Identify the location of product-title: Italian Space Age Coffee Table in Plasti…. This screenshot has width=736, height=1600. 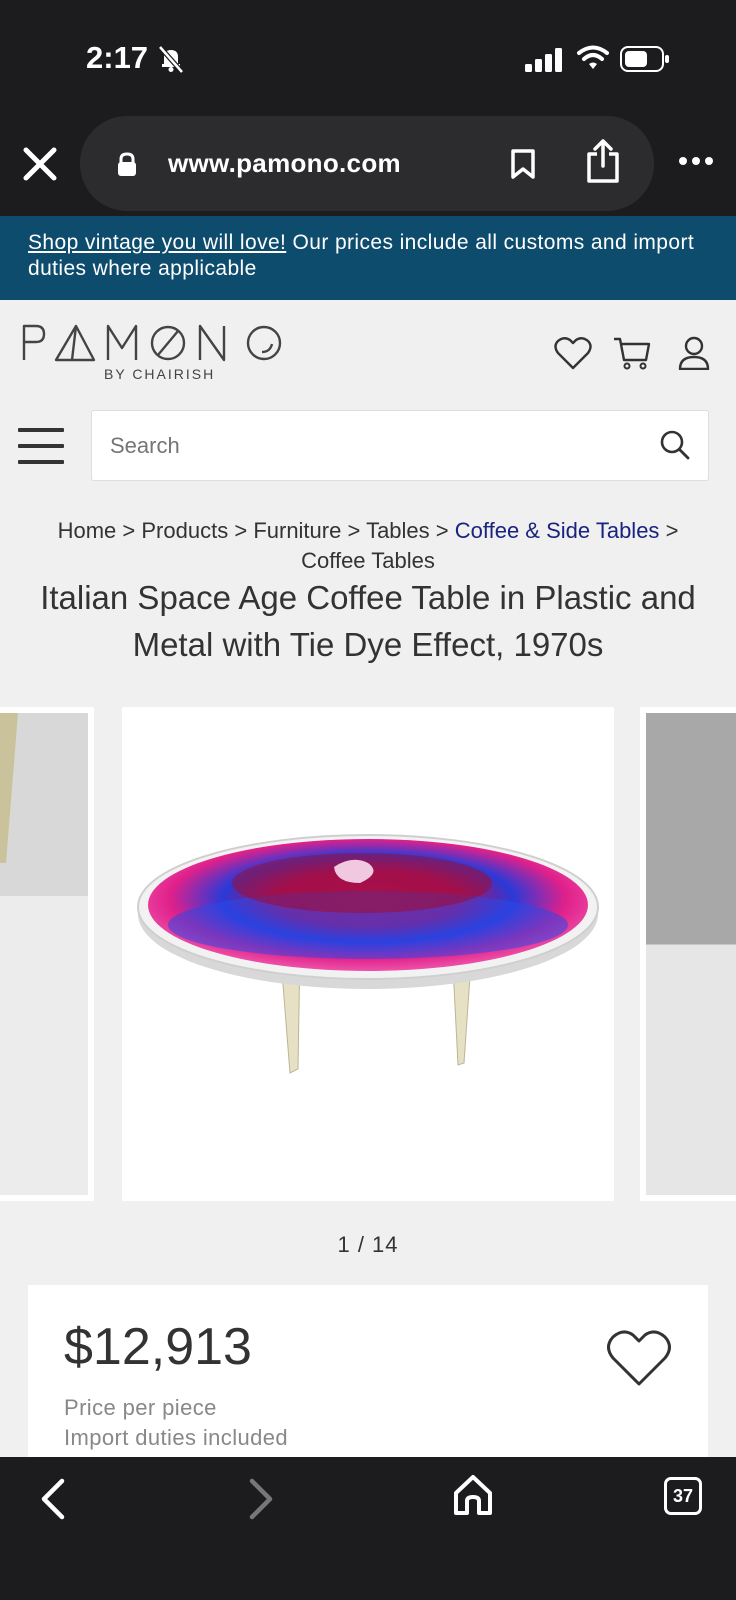
(368, 621).